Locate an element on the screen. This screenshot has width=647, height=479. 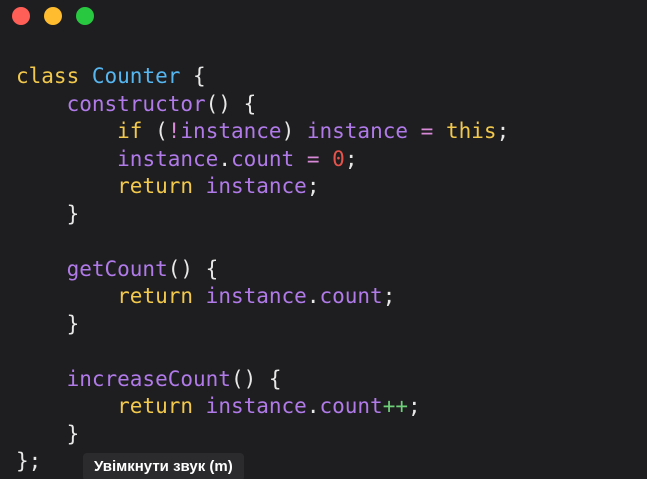
code-line: constructor() { is located at coordinates (262, 105).